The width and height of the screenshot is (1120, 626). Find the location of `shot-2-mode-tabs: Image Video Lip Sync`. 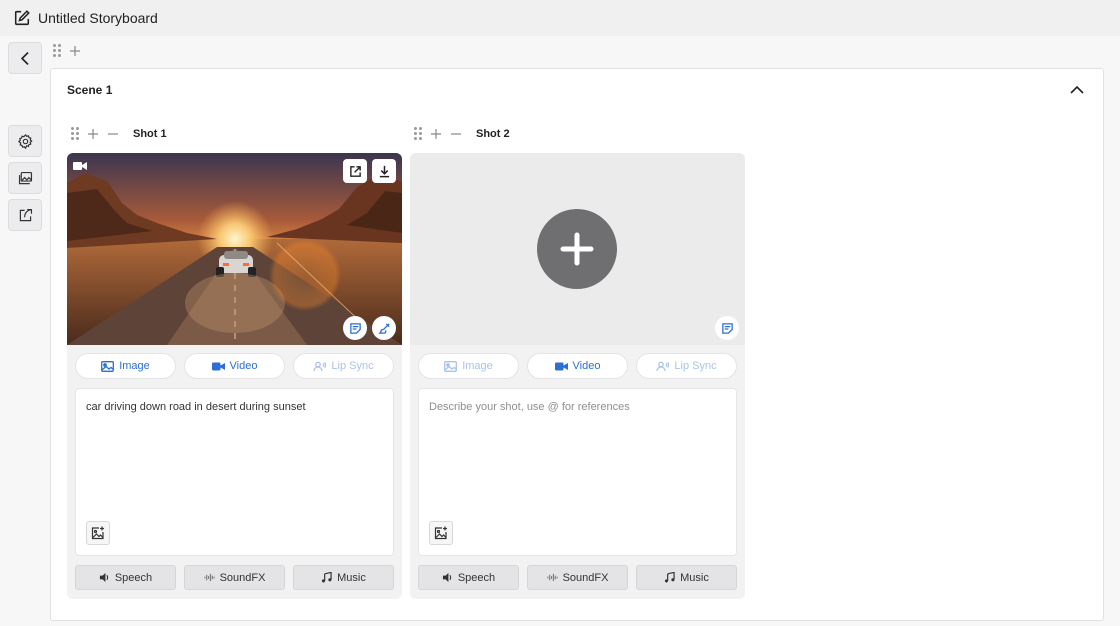

shot-2-mode-tabs: Image Video Lip Sync is located at coordinates (577, 366).